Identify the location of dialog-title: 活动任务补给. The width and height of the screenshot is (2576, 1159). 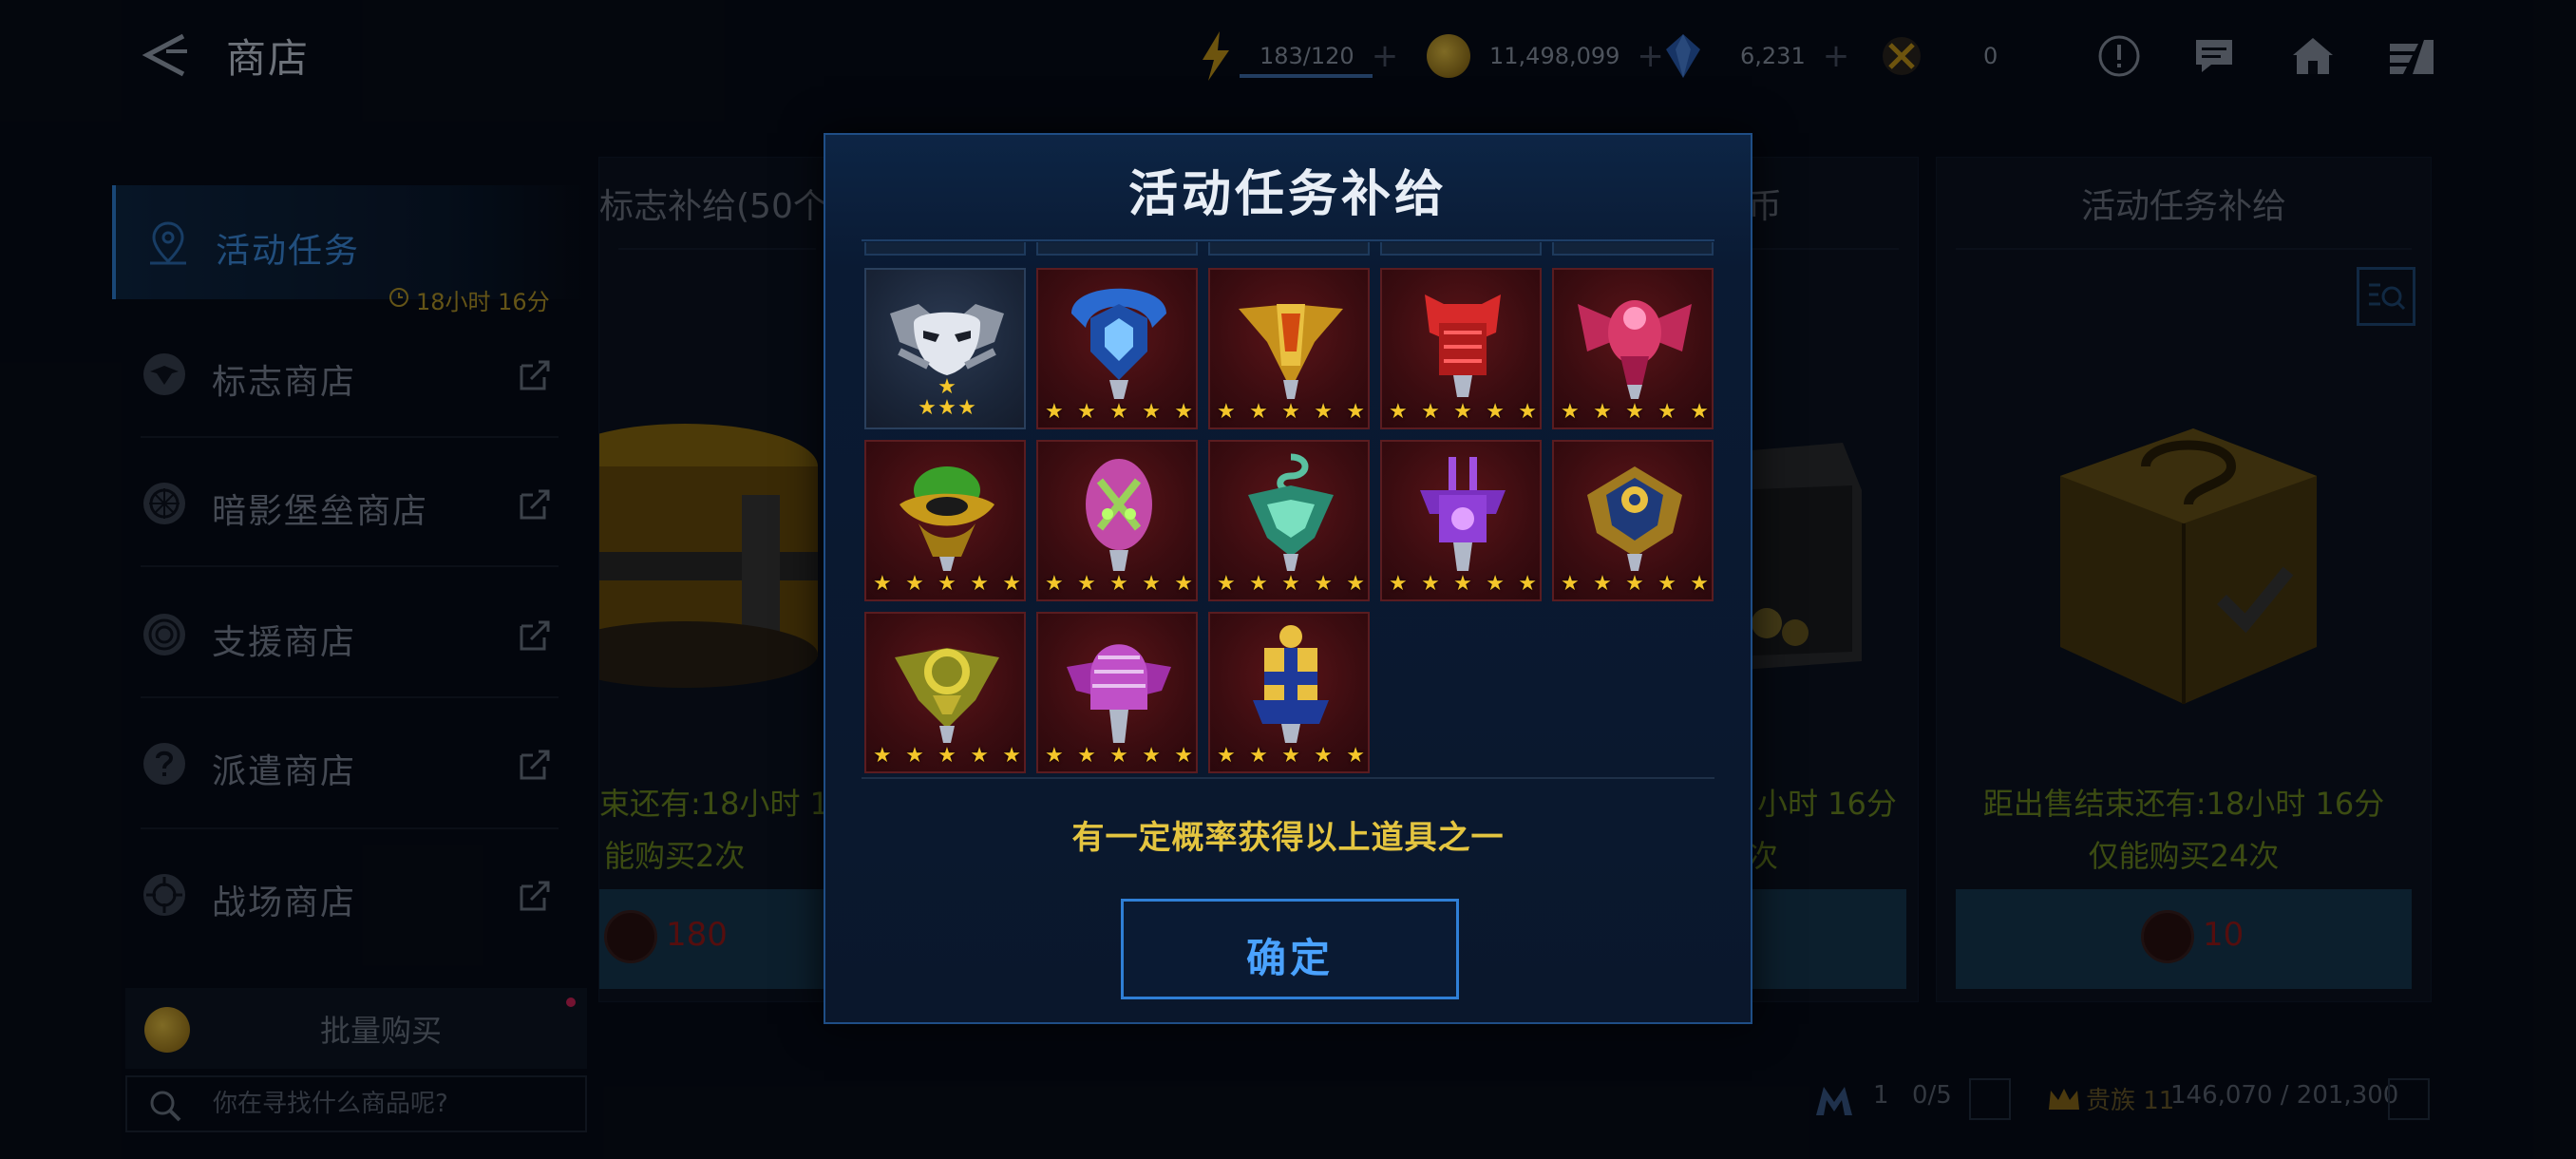
(1287, 194).